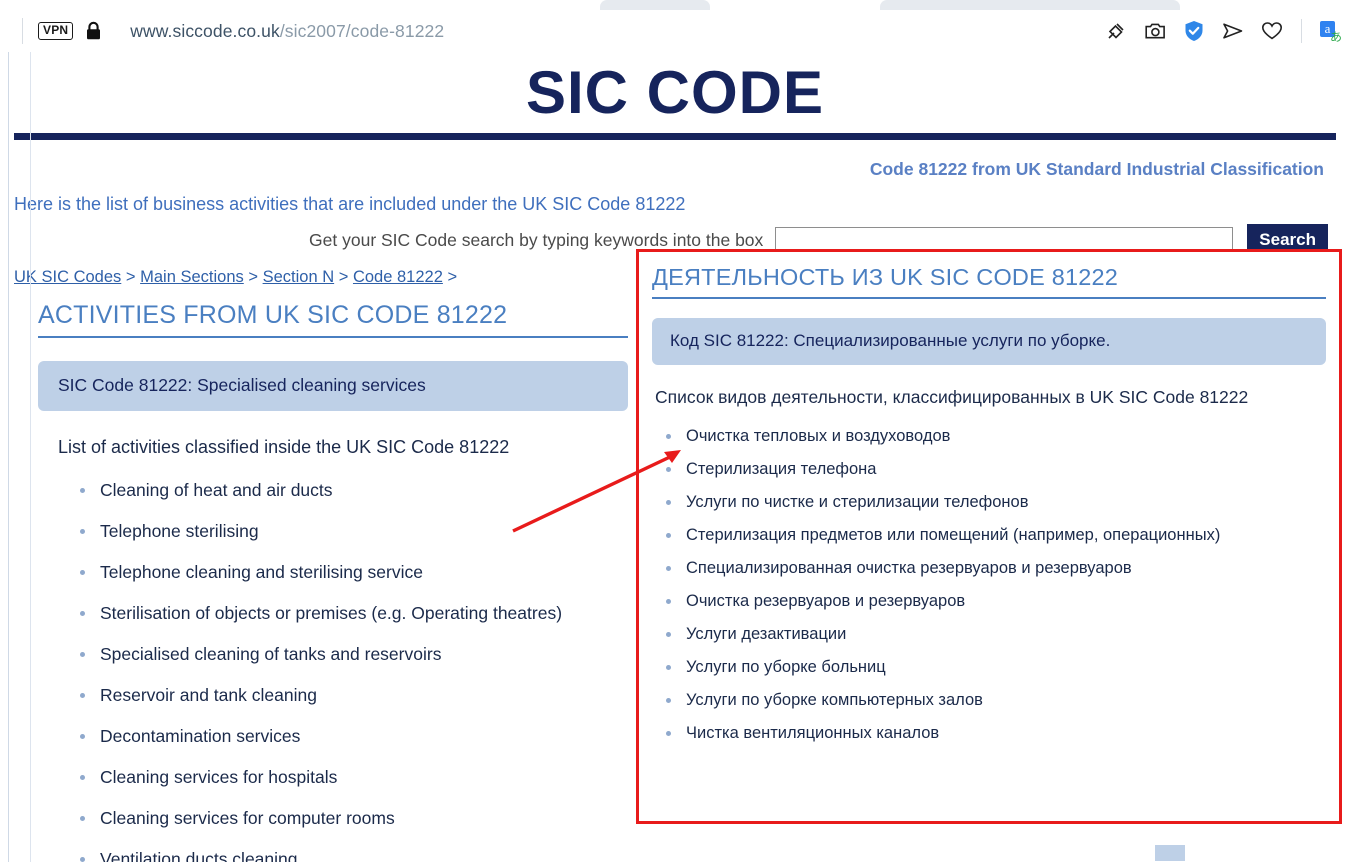  Describe the element at coordinates (1155, 31) in the screenshot. I see `camera-icon` at that location.